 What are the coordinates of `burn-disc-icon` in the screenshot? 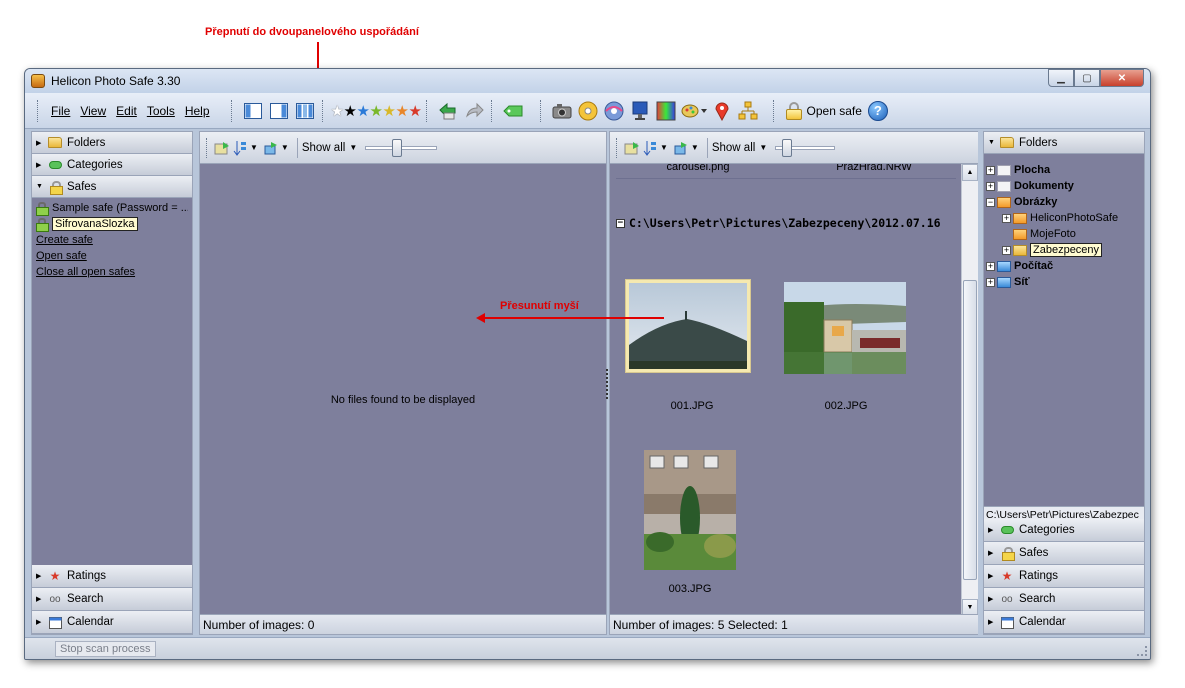 It's located at (588, 111).